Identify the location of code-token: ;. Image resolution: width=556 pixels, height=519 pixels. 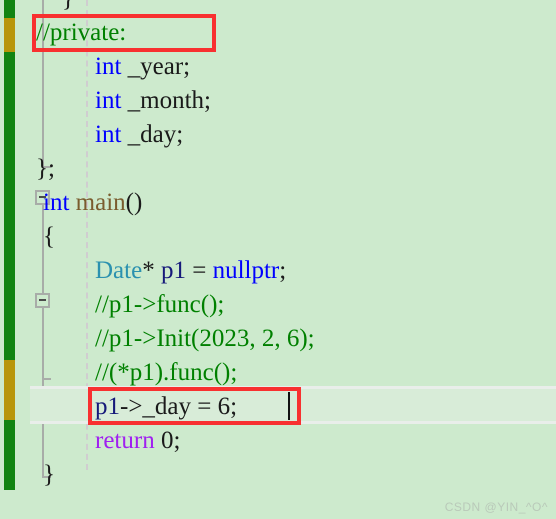
(283, 270).